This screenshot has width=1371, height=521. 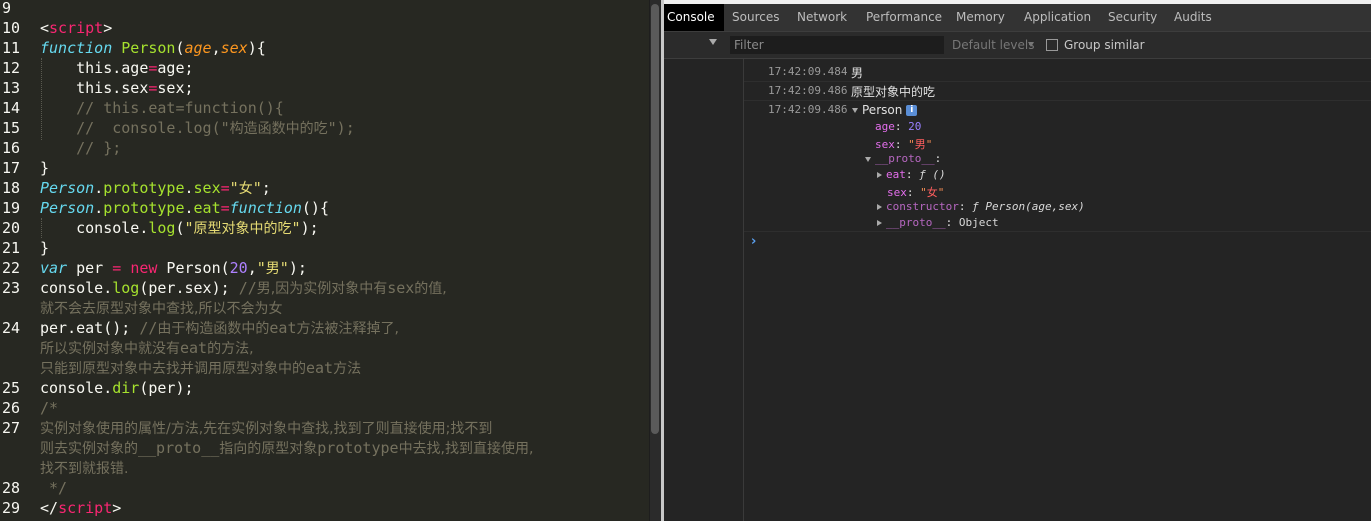 I want to click on code-token: dir, so click(x=126, y=388).